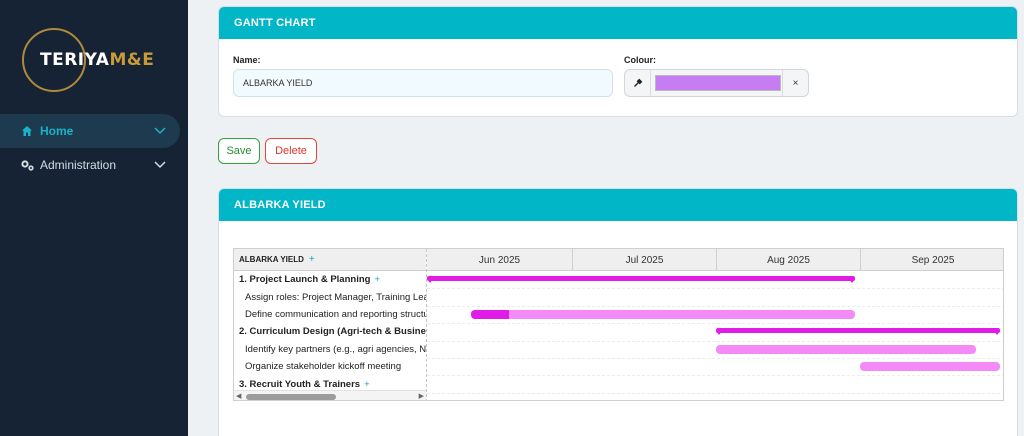  Describe the element at coordinates (644, 260) in the screenshot. I see `month-label: Jul 2025` at that location.